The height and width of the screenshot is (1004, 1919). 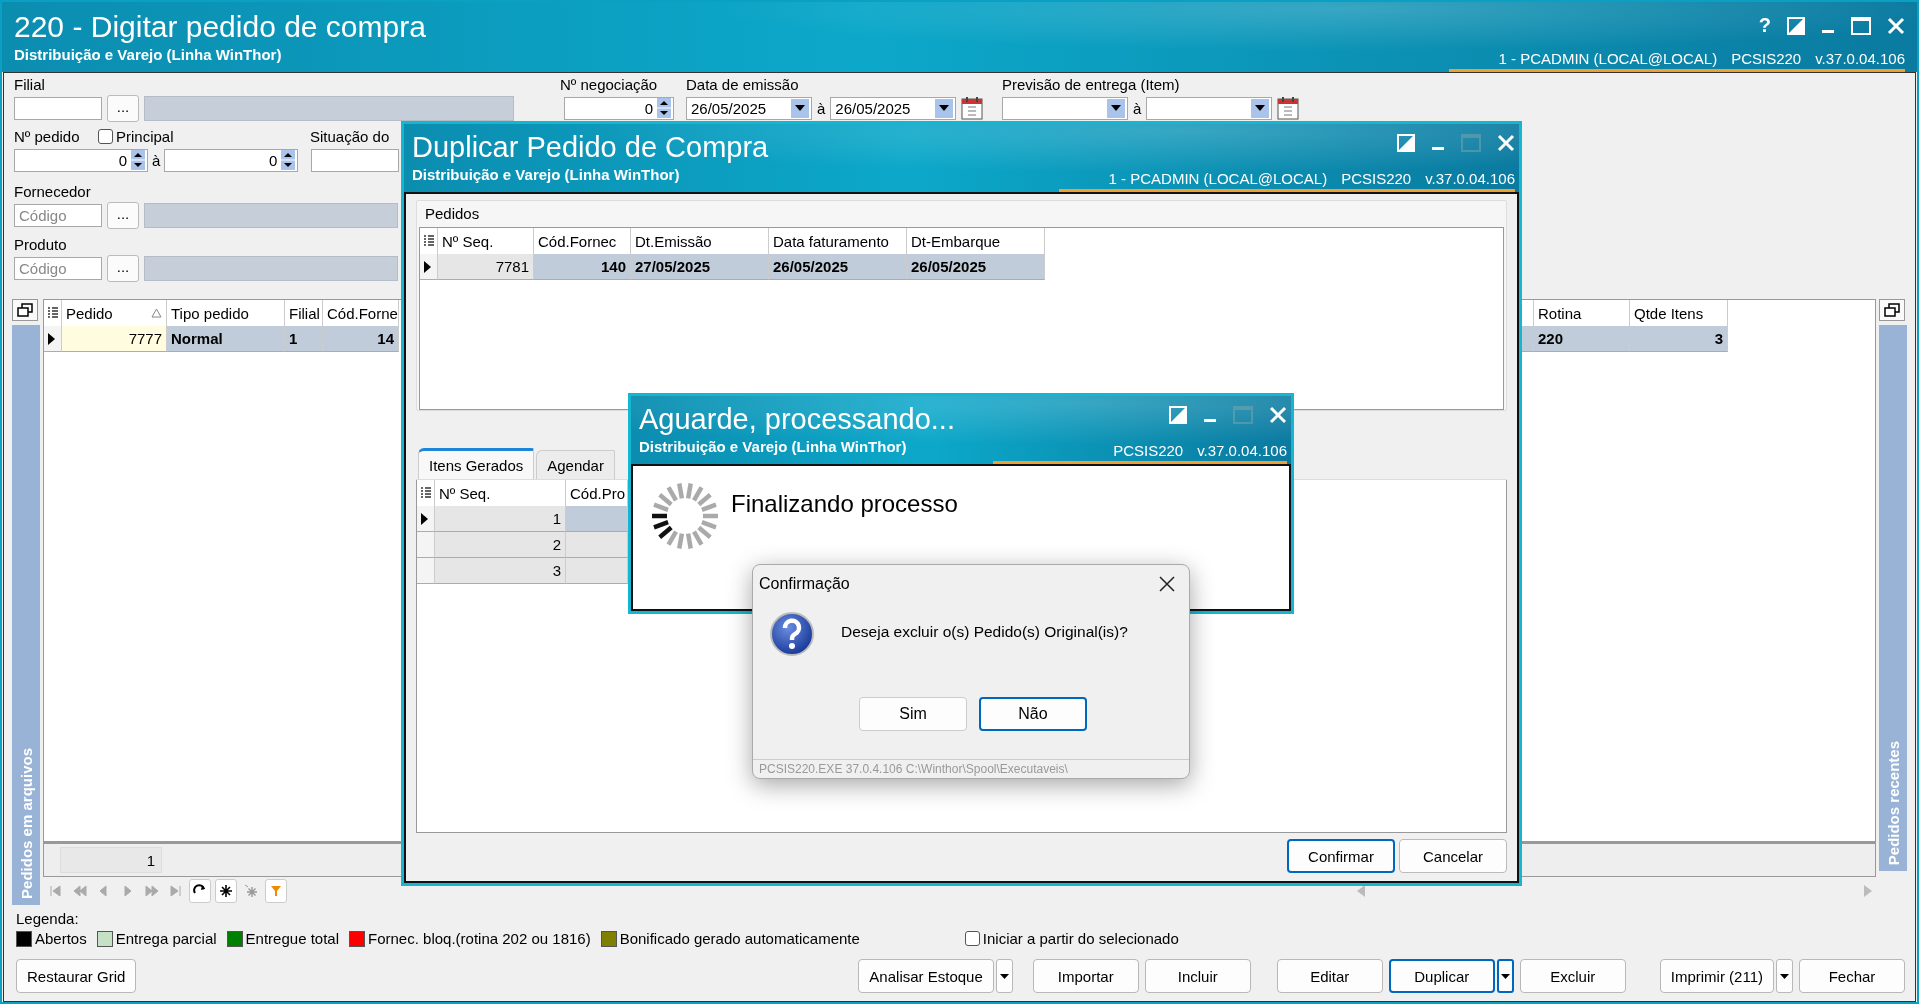 I want to click on row-count: 1, so click(x=111, y=860).